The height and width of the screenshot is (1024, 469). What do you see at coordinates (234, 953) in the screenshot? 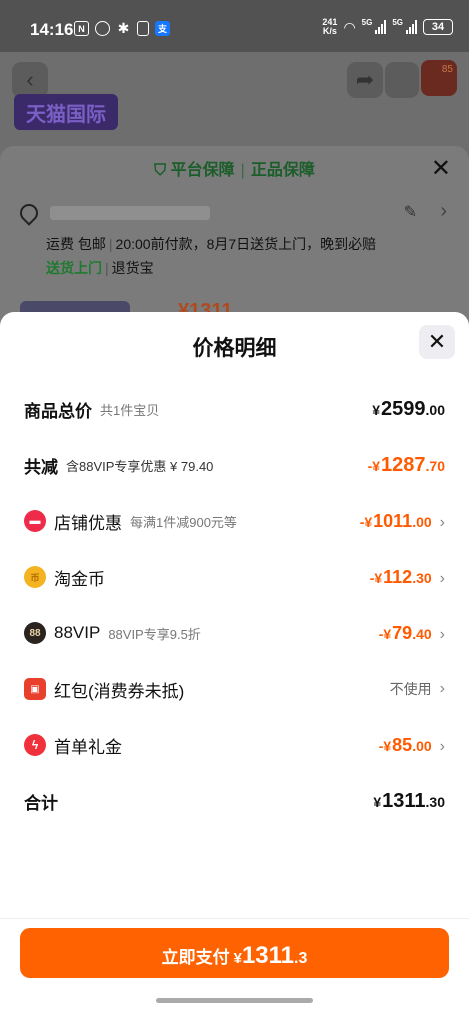
I see `pay-now-button: 立即支付 ¥ 1311 .3` at bounding box center [234, 953].